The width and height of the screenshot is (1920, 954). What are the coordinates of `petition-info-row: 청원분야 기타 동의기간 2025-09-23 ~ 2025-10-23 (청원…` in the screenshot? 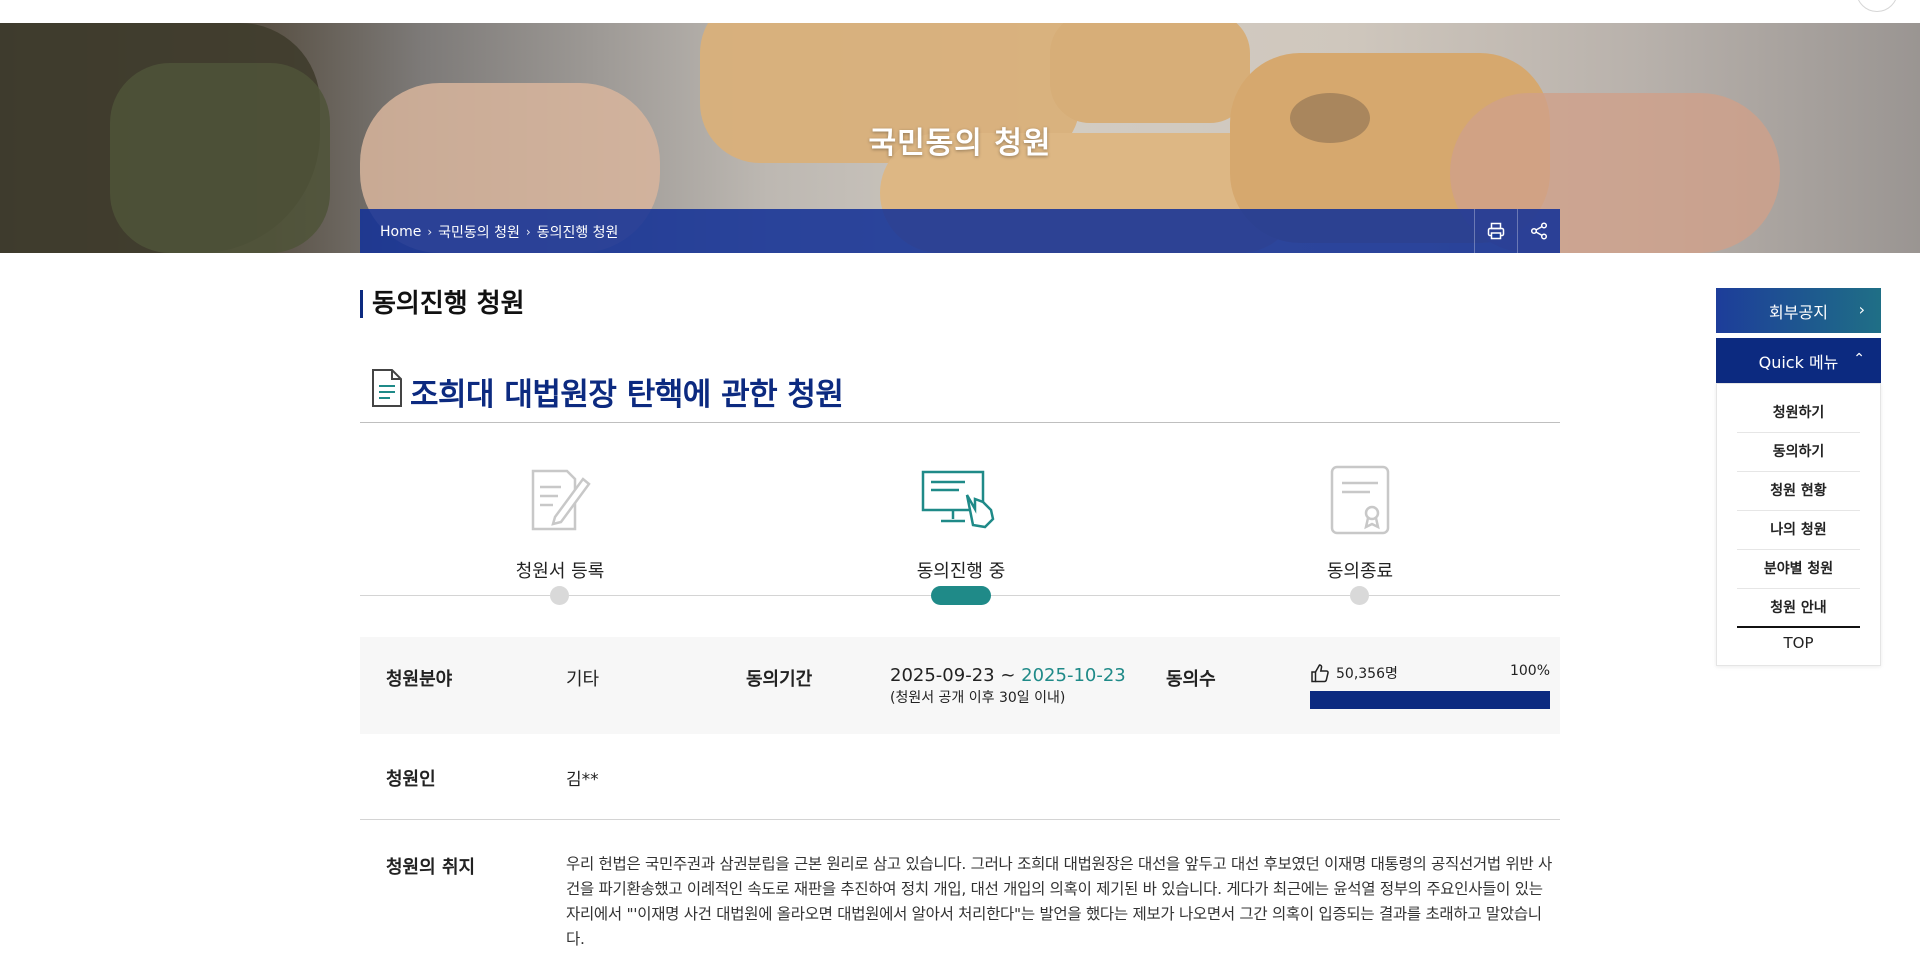 It's located at (960, 685).